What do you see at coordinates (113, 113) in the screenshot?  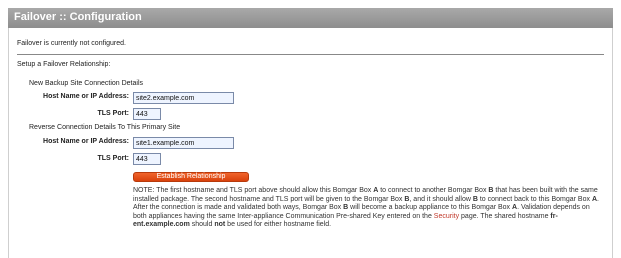 I see `backup-port-label: TLS Port:` at bounding box center [113, 113].